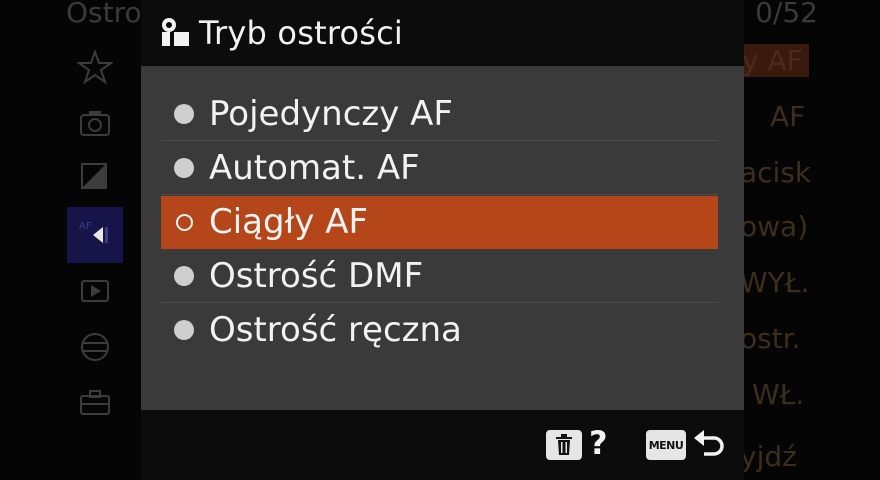 Image resolution: width=880 pixels, height=480 pixels. What do you see at coordinates (598, 443) in the screenshot?
I see `help-button: ?` at bounding box center [598, 443].